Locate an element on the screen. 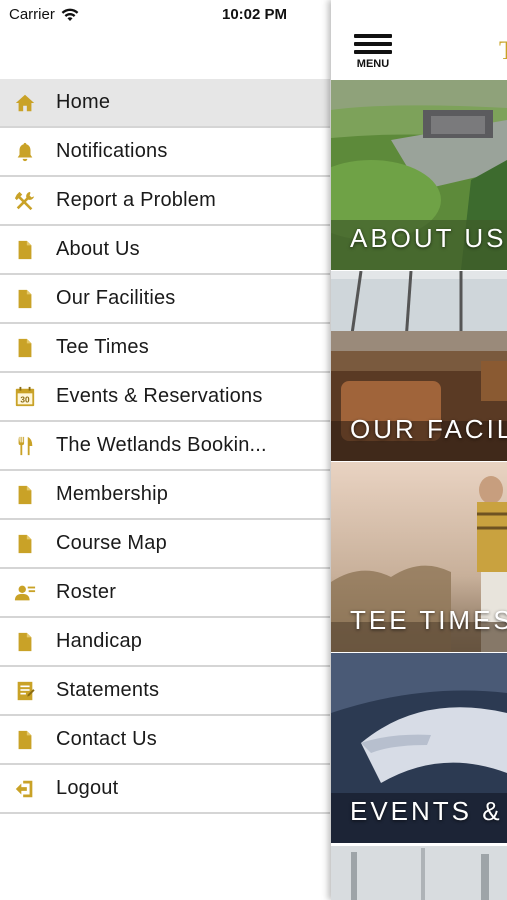 Image resolution: width=507 pixels, height=900 pixels. drawer-item-label: Events & Reservations is located at coordinates (159, 396).